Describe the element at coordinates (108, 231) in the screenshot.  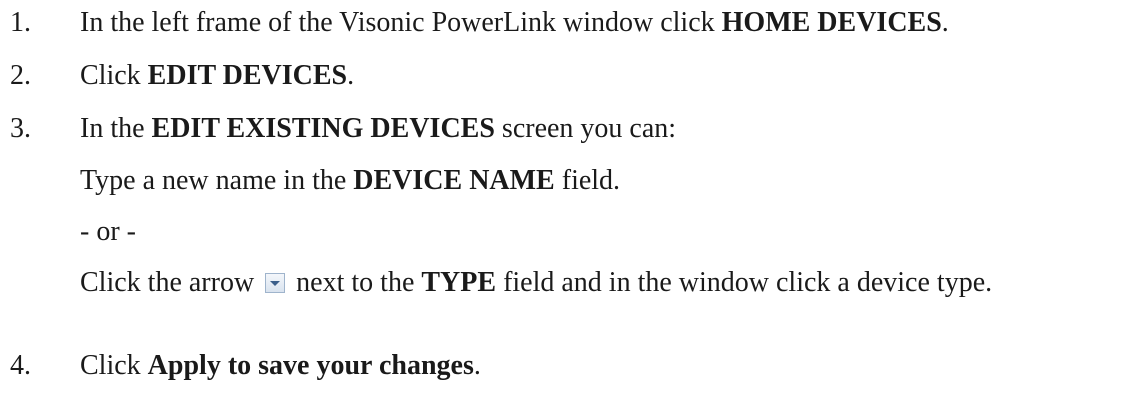
I see `option-separator: - or -` at that location.